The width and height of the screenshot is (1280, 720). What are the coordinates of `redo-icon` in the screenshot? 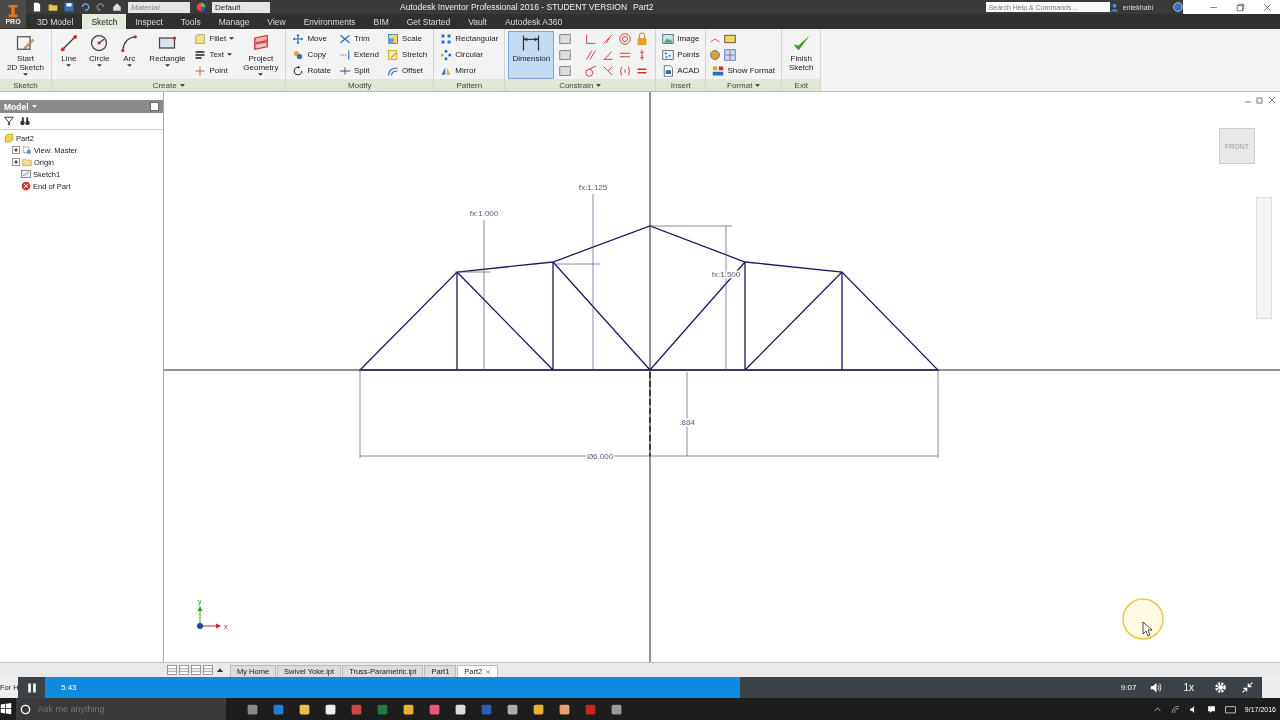 It's located at (101, 7).